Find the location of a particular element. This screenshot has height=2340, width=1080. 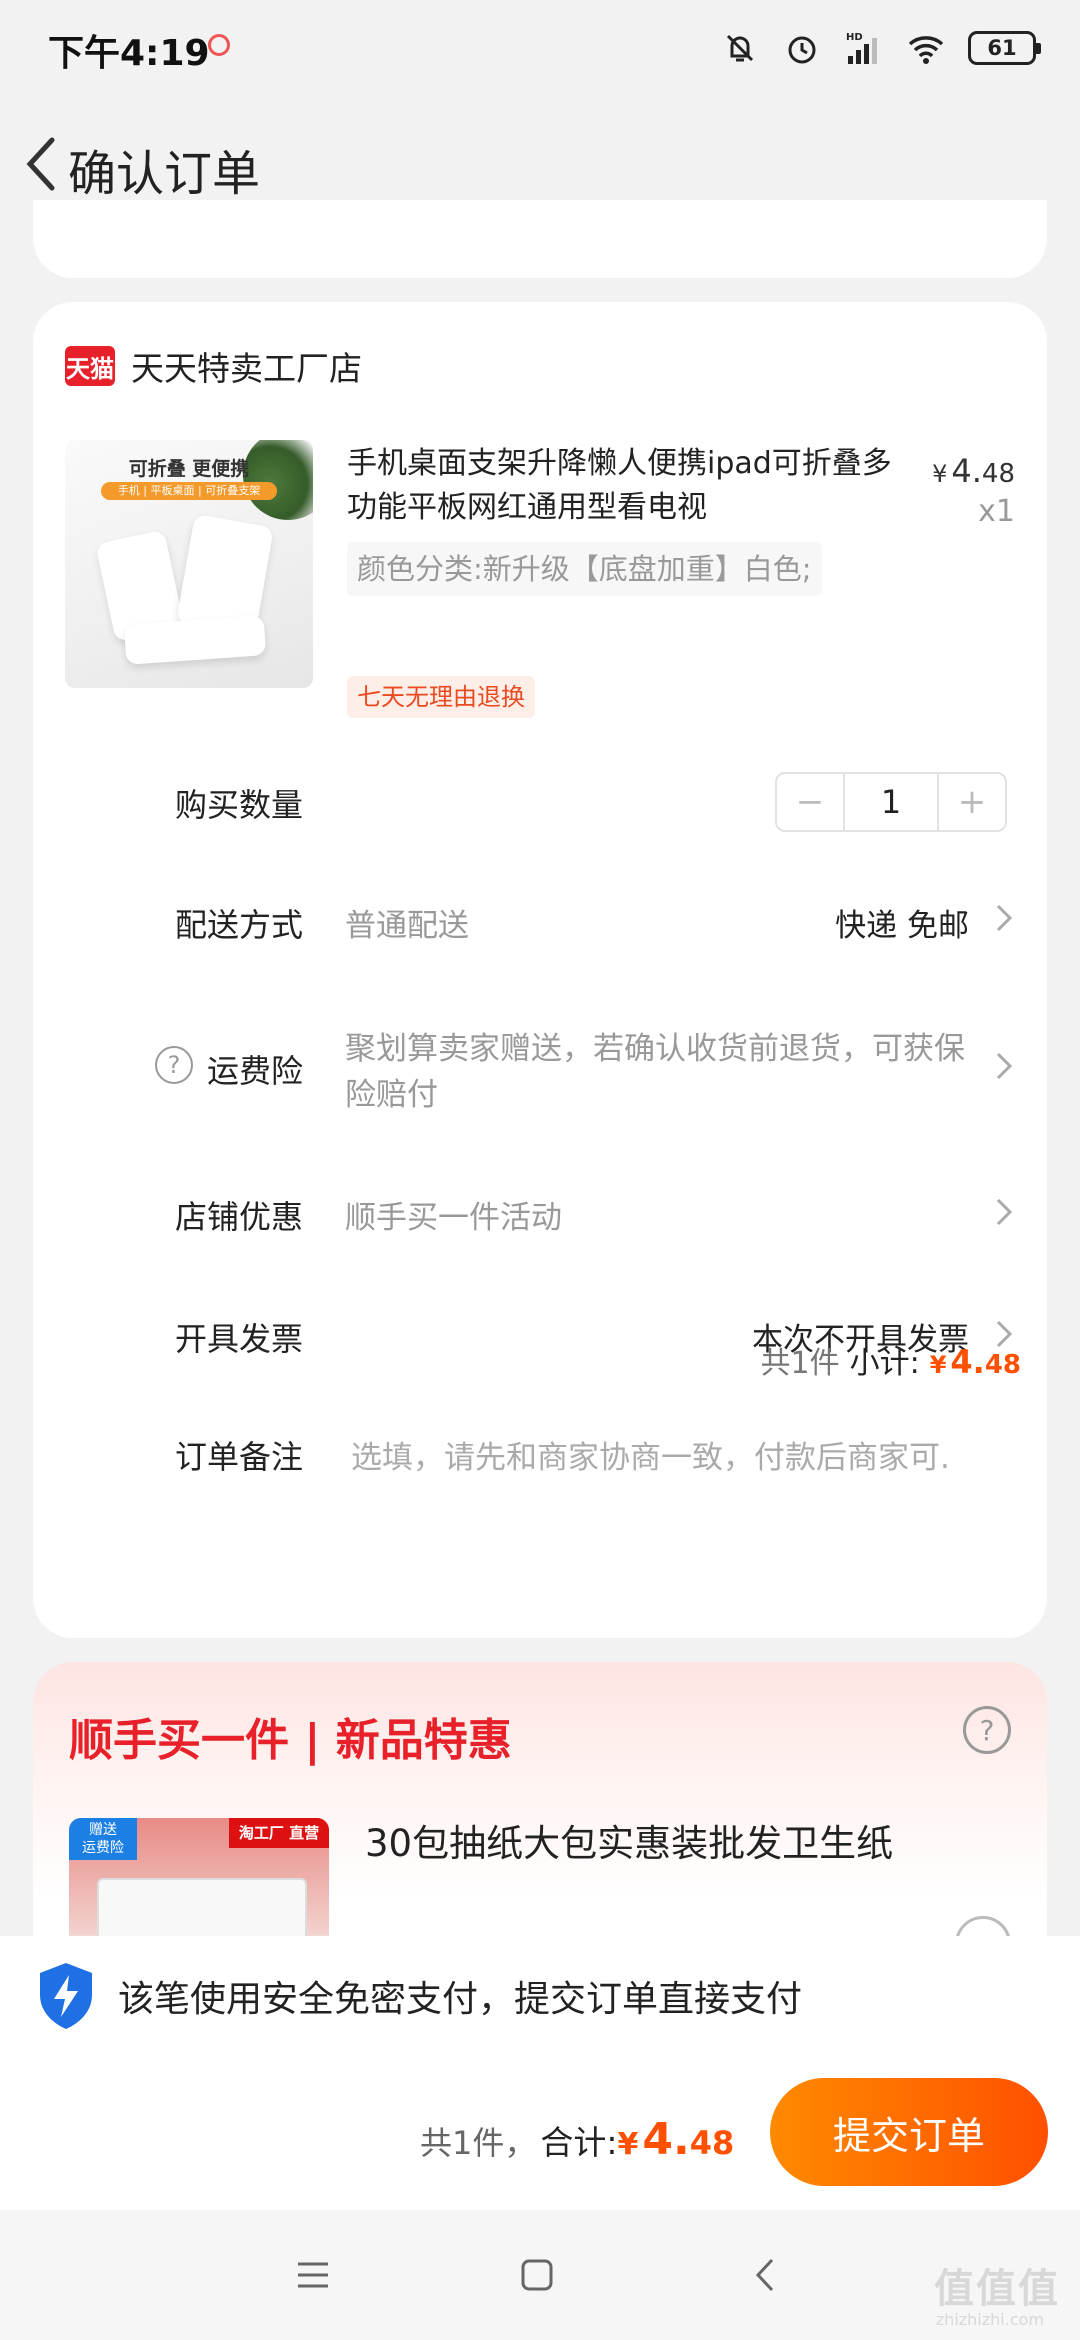

product-price: ¥4.48 is located at coordinates (973, 471).